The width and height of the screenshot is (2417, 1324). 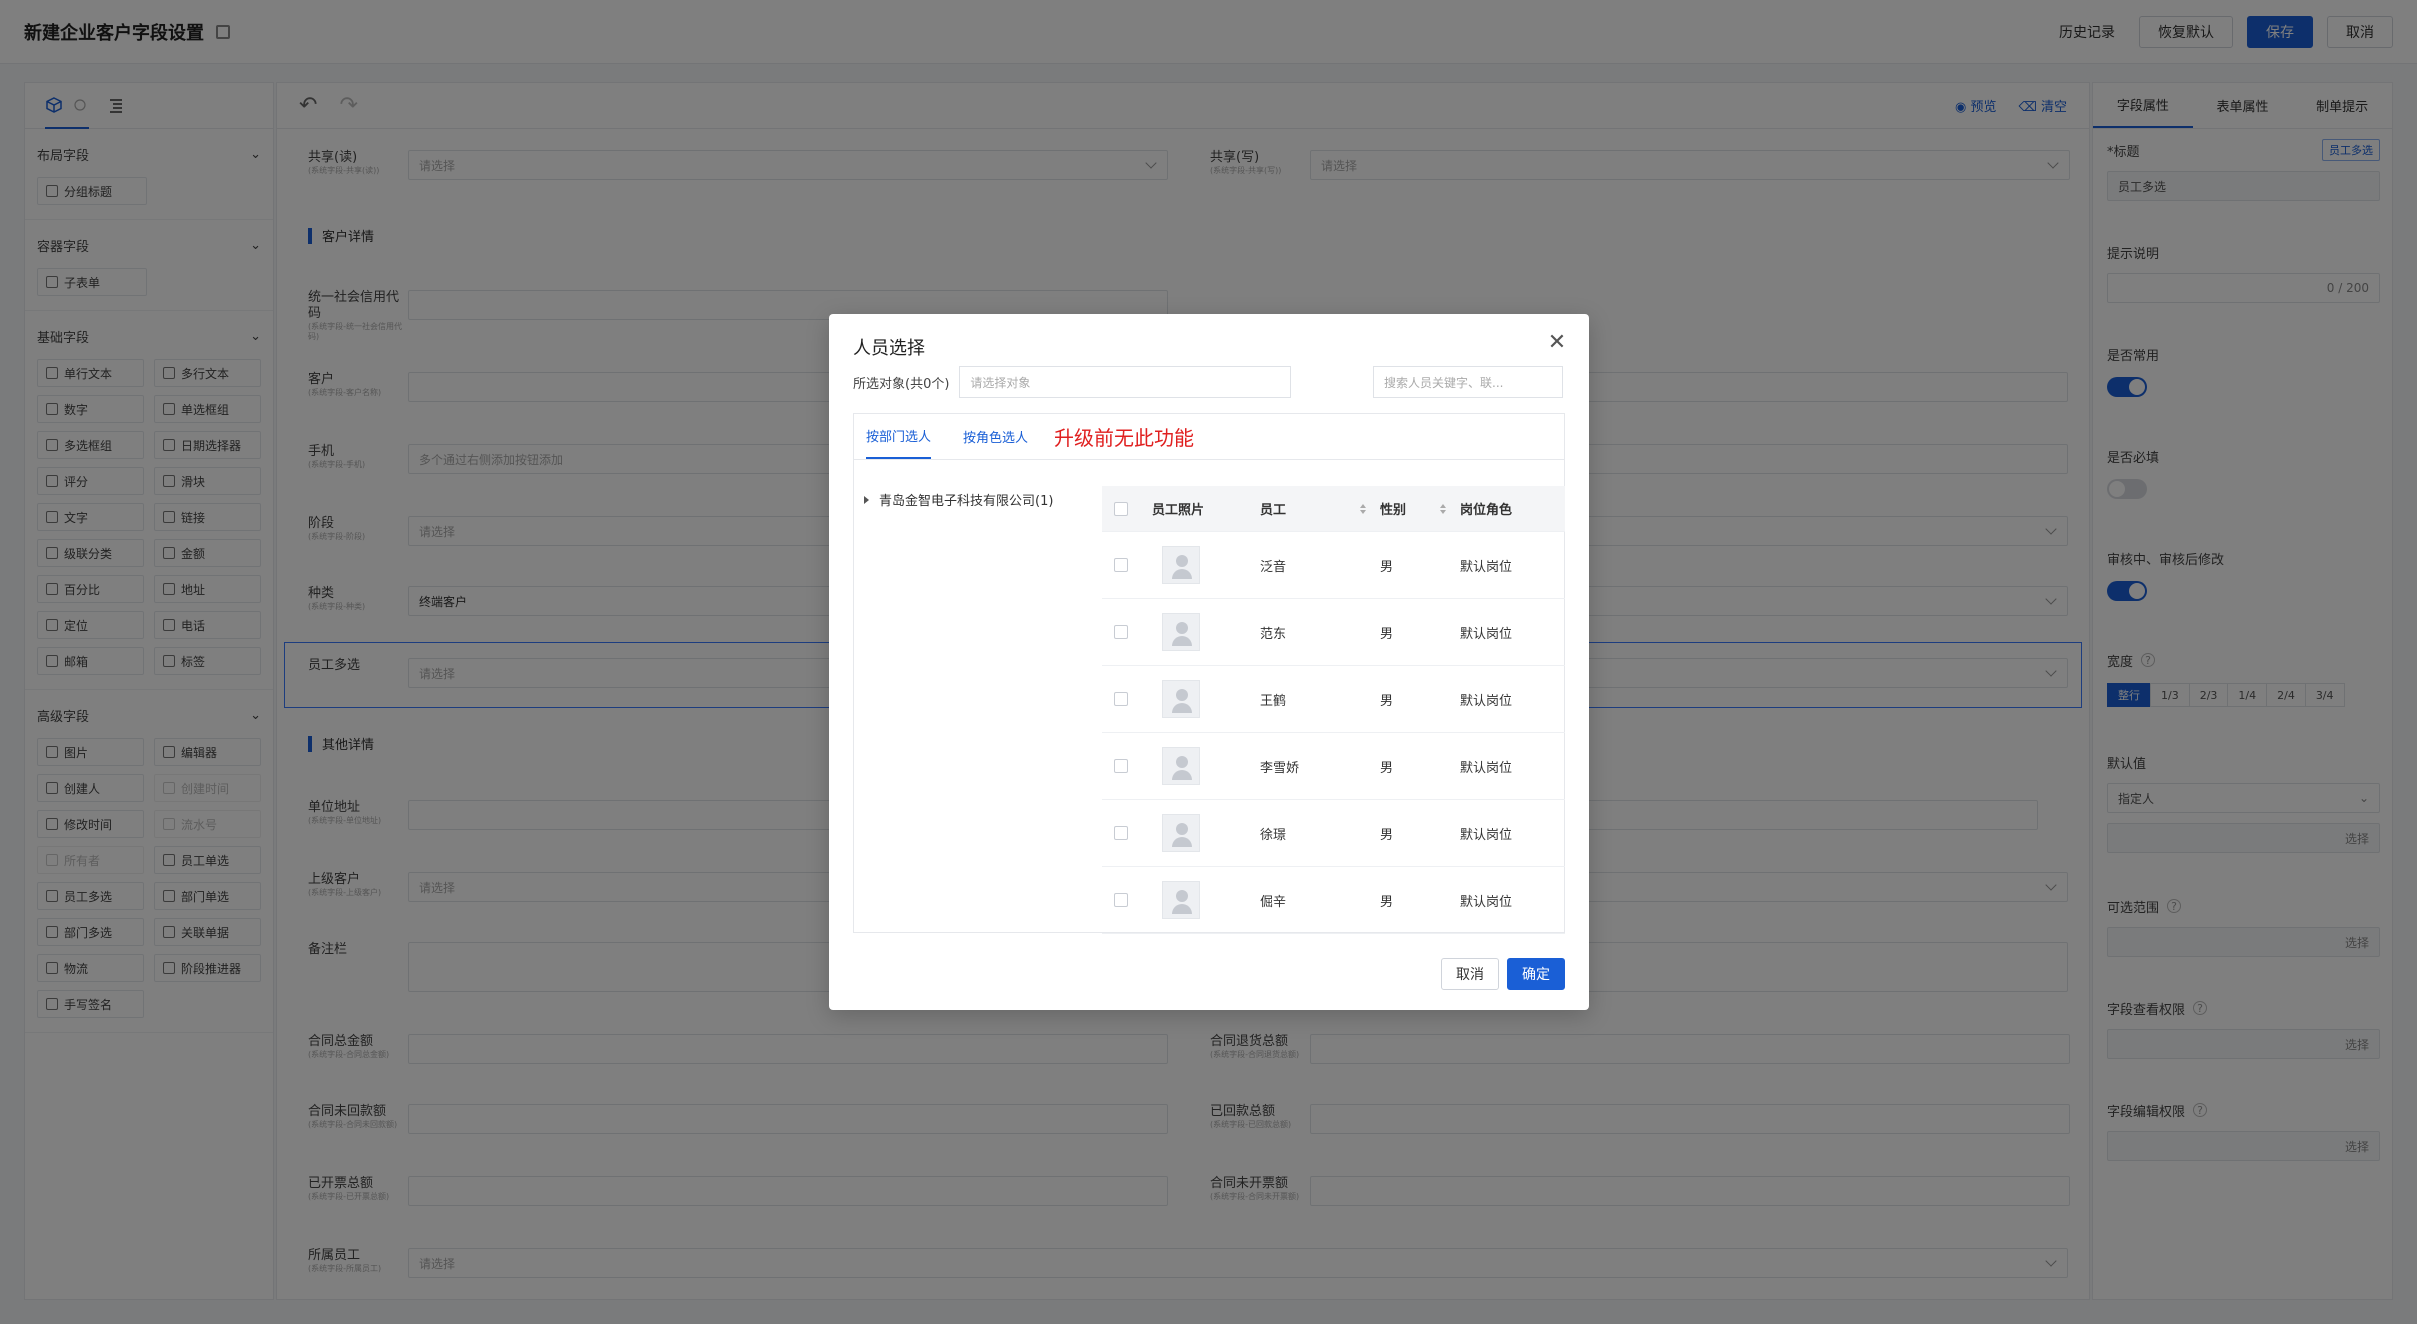 What do you see at coordinates (1333, 900) in the screenshot?
I see `table-row: 倔辛 男 默认岗位` at bounding box center [1333, 900].